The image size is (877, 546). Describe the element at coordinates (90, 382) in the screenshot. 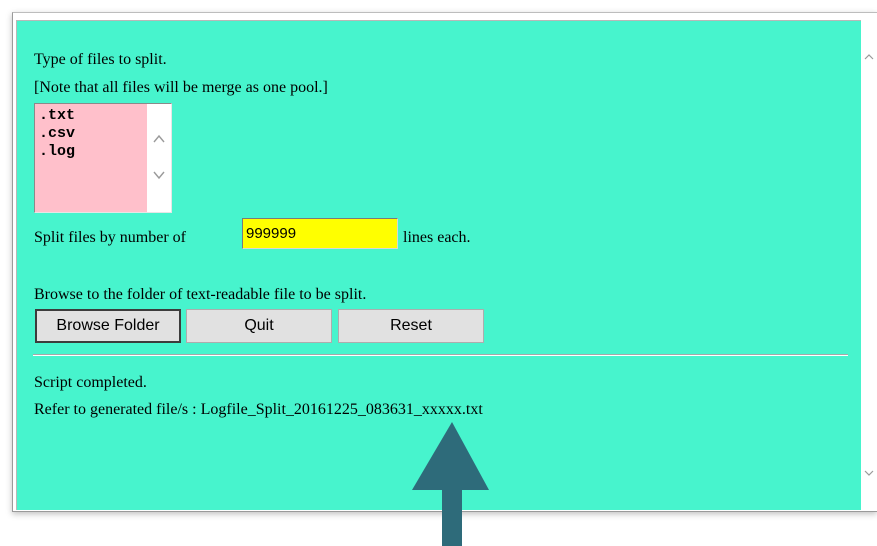

I see `status-completed: Script completed.` at that location.